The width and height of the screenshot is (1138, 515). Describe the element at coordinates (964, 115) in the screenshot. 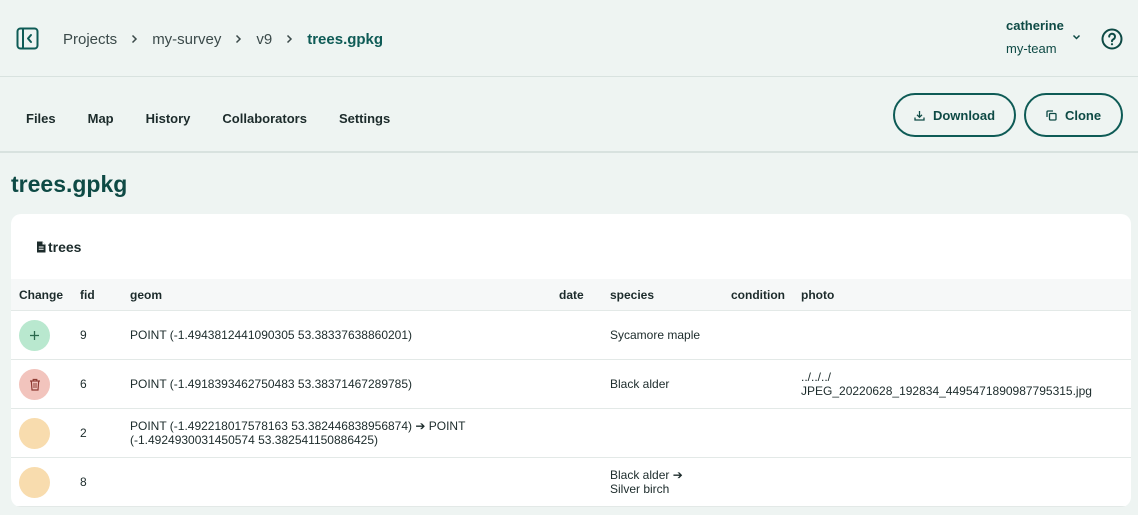

I see `download-label: Download` at that location.